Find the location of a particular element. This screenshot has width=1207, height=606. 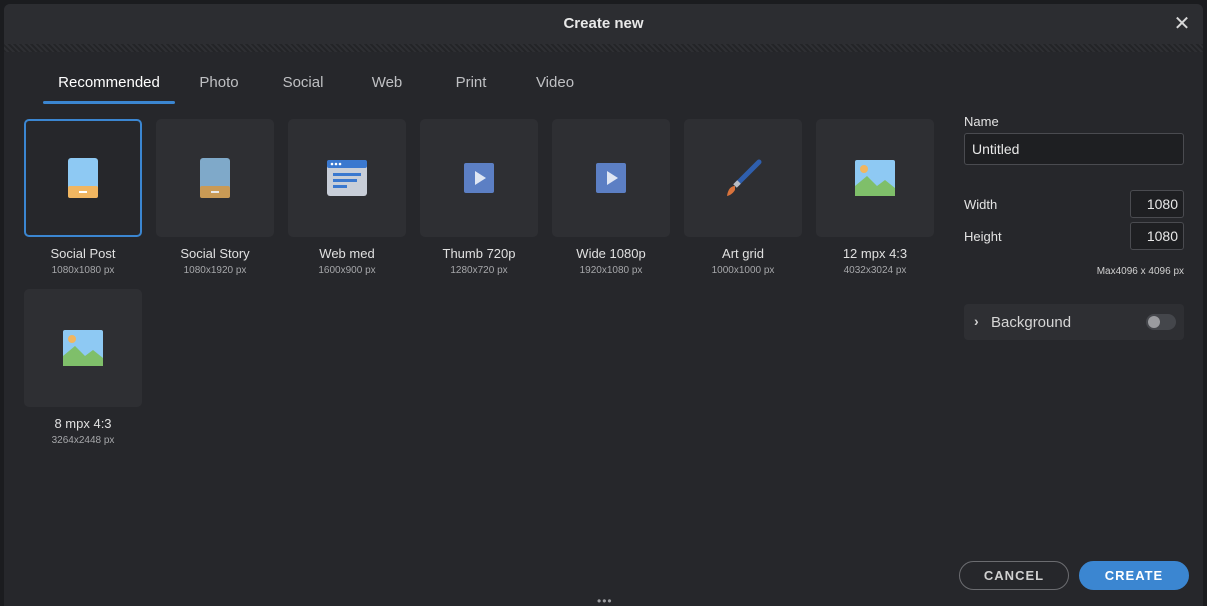

tab-web: Web is located at coordinates (387, 87).